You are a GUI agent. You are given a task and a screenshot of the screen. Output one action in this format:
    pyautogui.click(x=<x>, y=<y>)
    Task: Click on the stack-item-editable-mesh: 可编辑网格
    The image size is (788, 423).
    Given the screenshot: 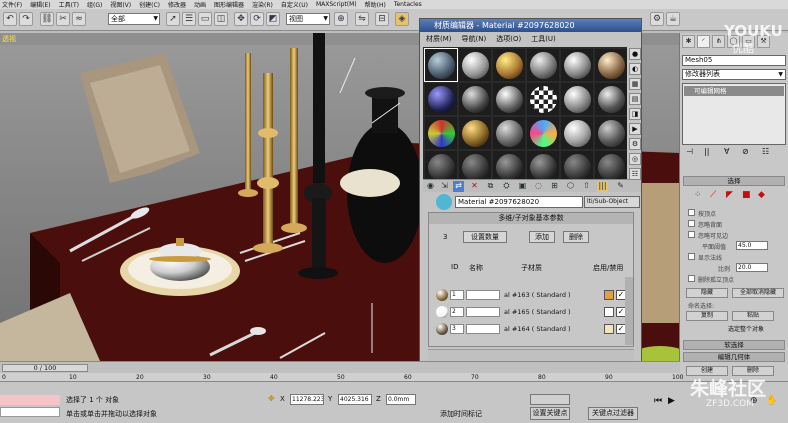 What is the action you would take?
    pyautogui.click(x=734, y=91)
    